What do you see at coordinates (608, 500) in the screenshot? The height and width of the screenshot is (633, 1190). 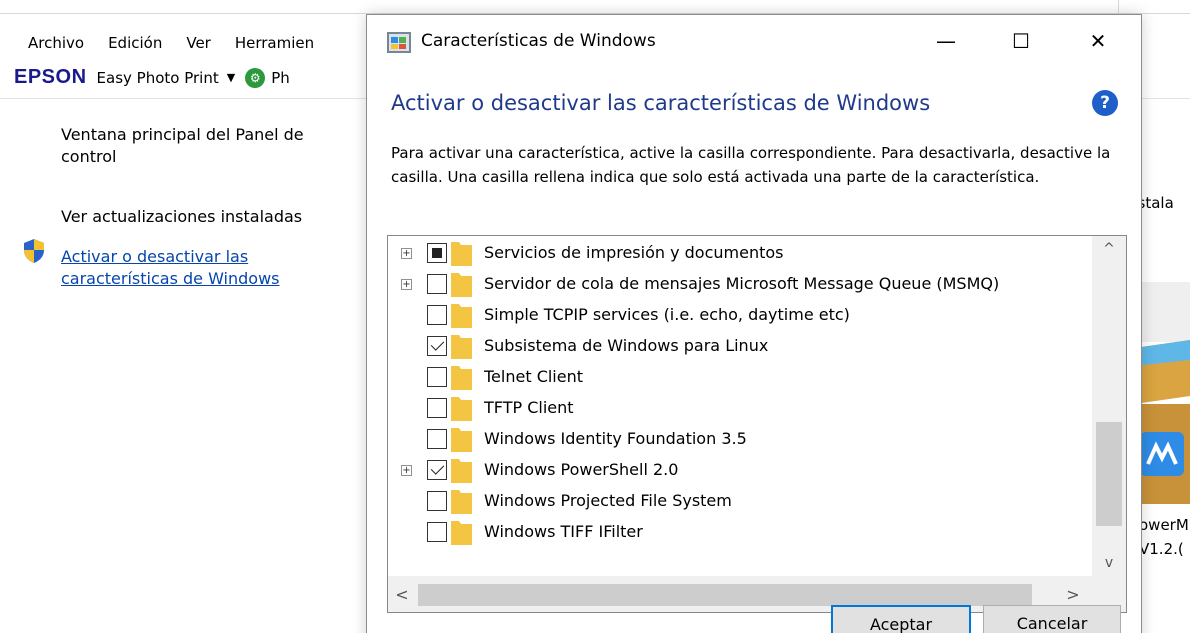 I see `feature-label: Windows Projected File System` at bounding box center [608, 500].